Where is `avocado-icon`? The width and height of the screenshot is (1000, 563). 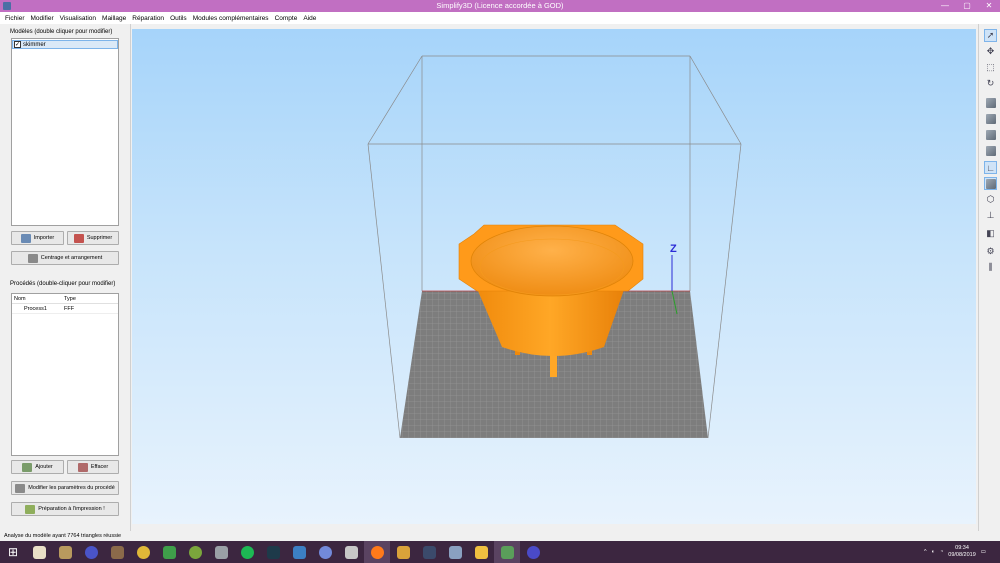 avocado-icon is located at coordinates (195, 552).